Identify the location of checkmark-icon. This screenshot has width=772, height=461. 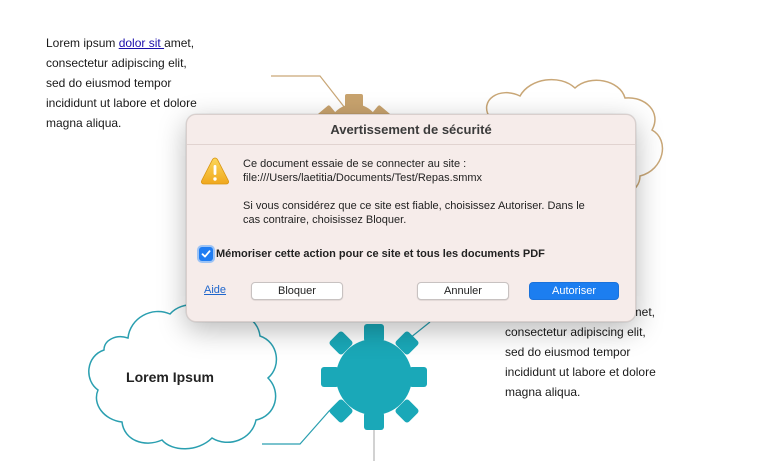
(206, 254).